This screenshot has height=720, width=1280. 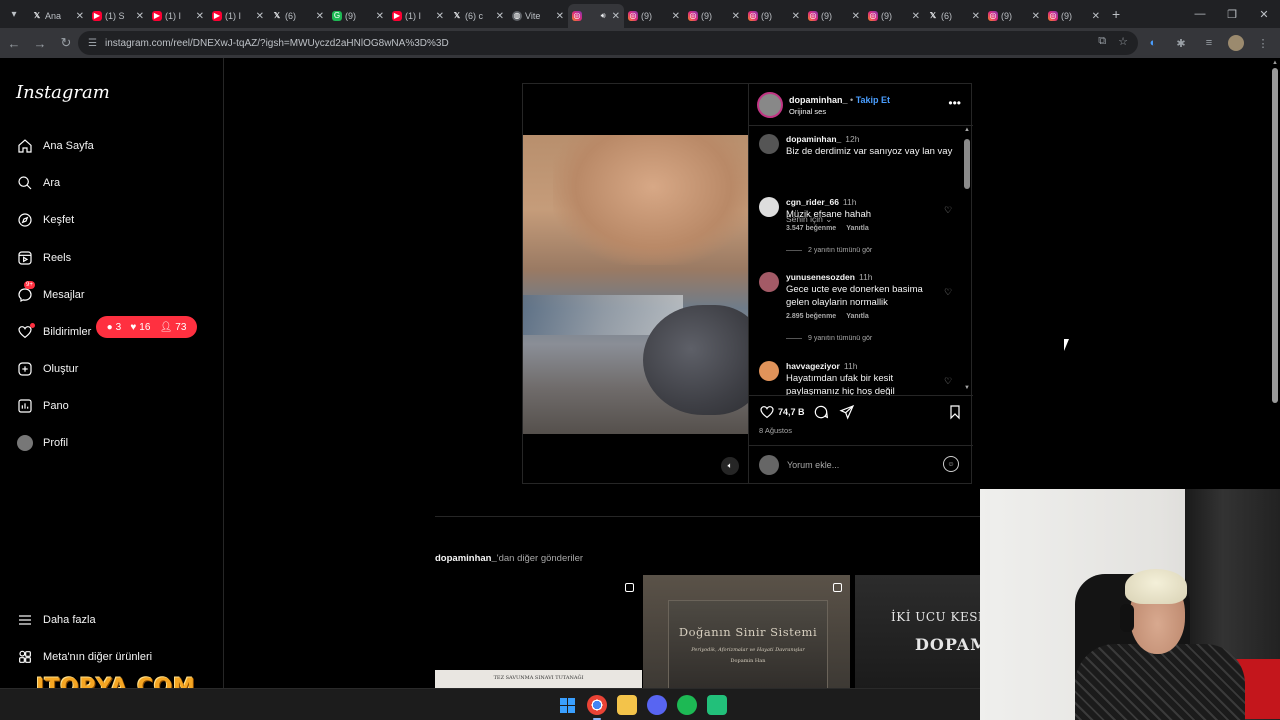 What do you see at coordinates (818, 100) in the screenshot?
I see `author-username: dopaminhan_` at bounding box center [818, 100].